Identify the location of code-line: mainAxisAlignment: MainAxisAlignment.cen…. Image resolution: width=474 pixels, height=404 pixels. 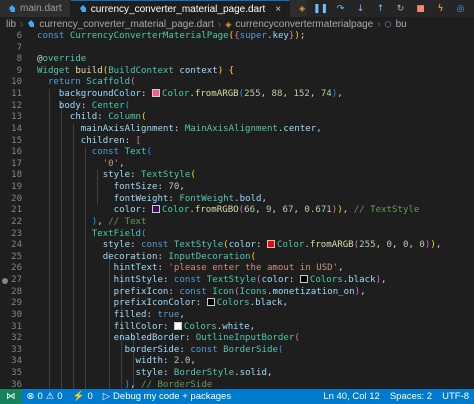
(179, 130).